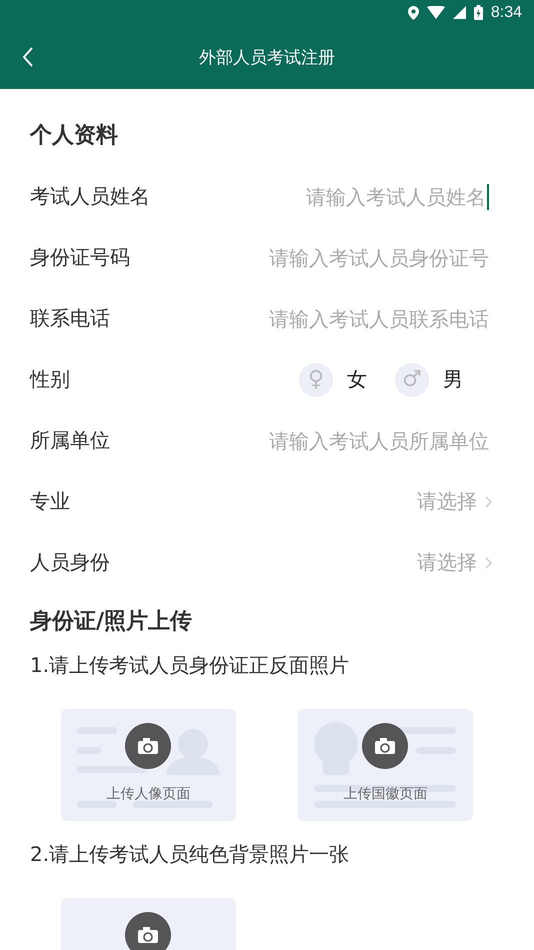 The image size is (534, 950). What do you see at coordinates (506, 13) in the screenshot?
I see `status-time: 8:34` at bounding box center [506, 13].